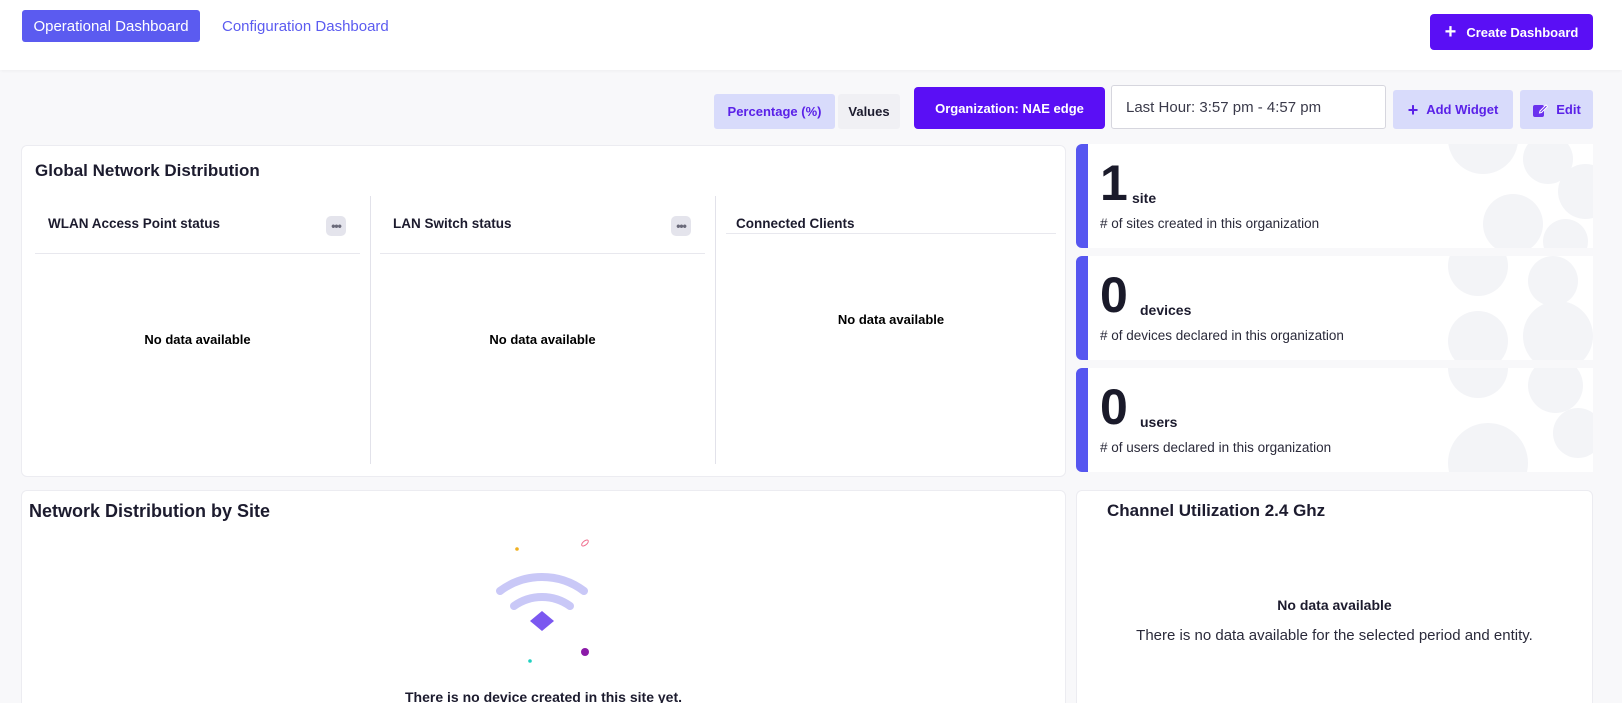 This screenshot has height=703, width=1622. Describe the element at coordinates (1210, 223) in the screenshot. I see `stat-description: # of sites created in this organization` at that location.